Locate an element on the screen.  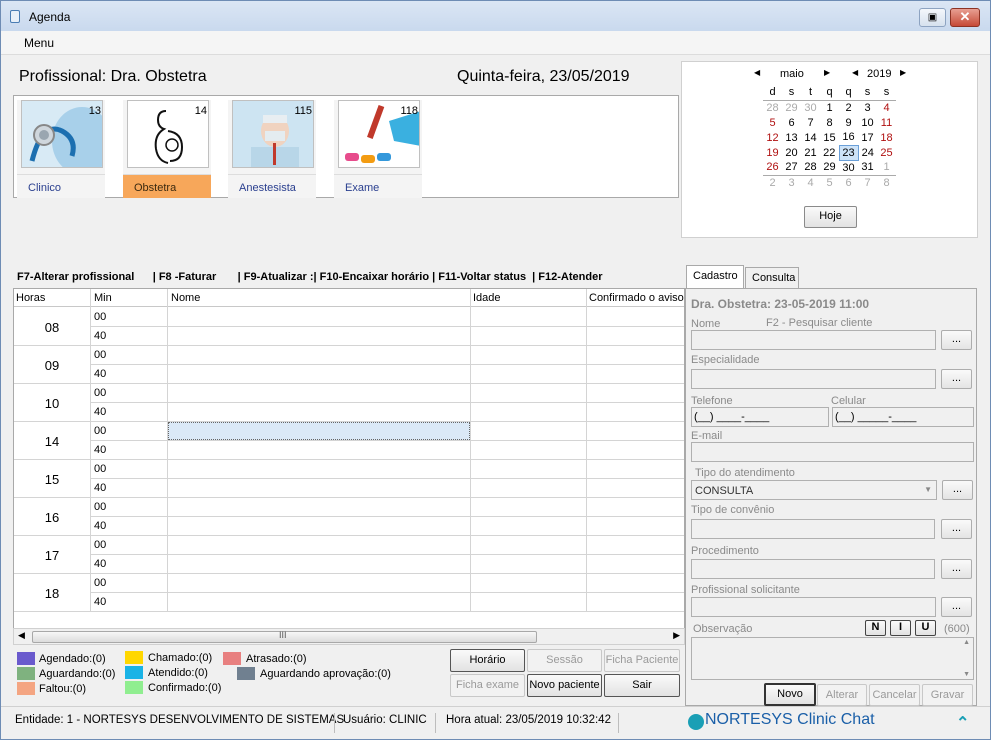
professional-tile-anestesista: 115 Anestesista is located at coordinates (272, 149).